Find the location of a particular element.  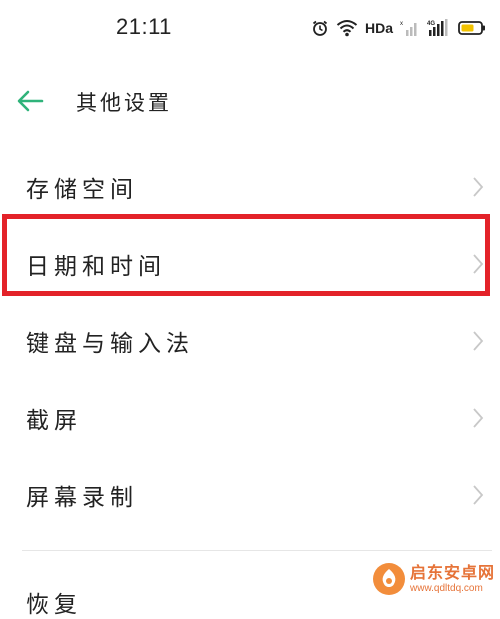

section-divider is located at coordinates (257, 550).